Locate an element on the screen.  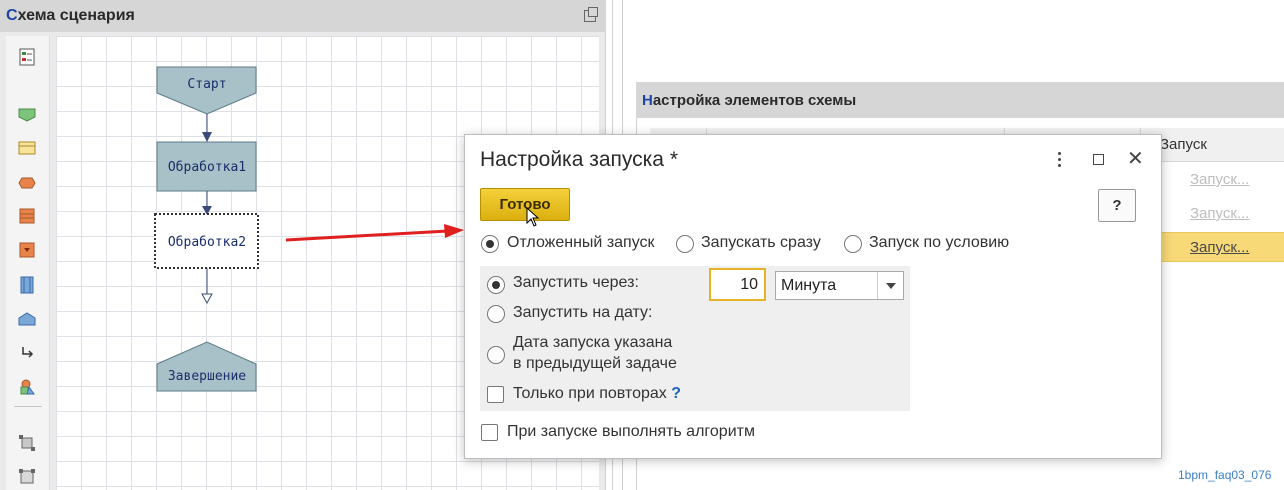
only-on-repeat-label: Только при повторах ? is located at coordinates (597, 394).